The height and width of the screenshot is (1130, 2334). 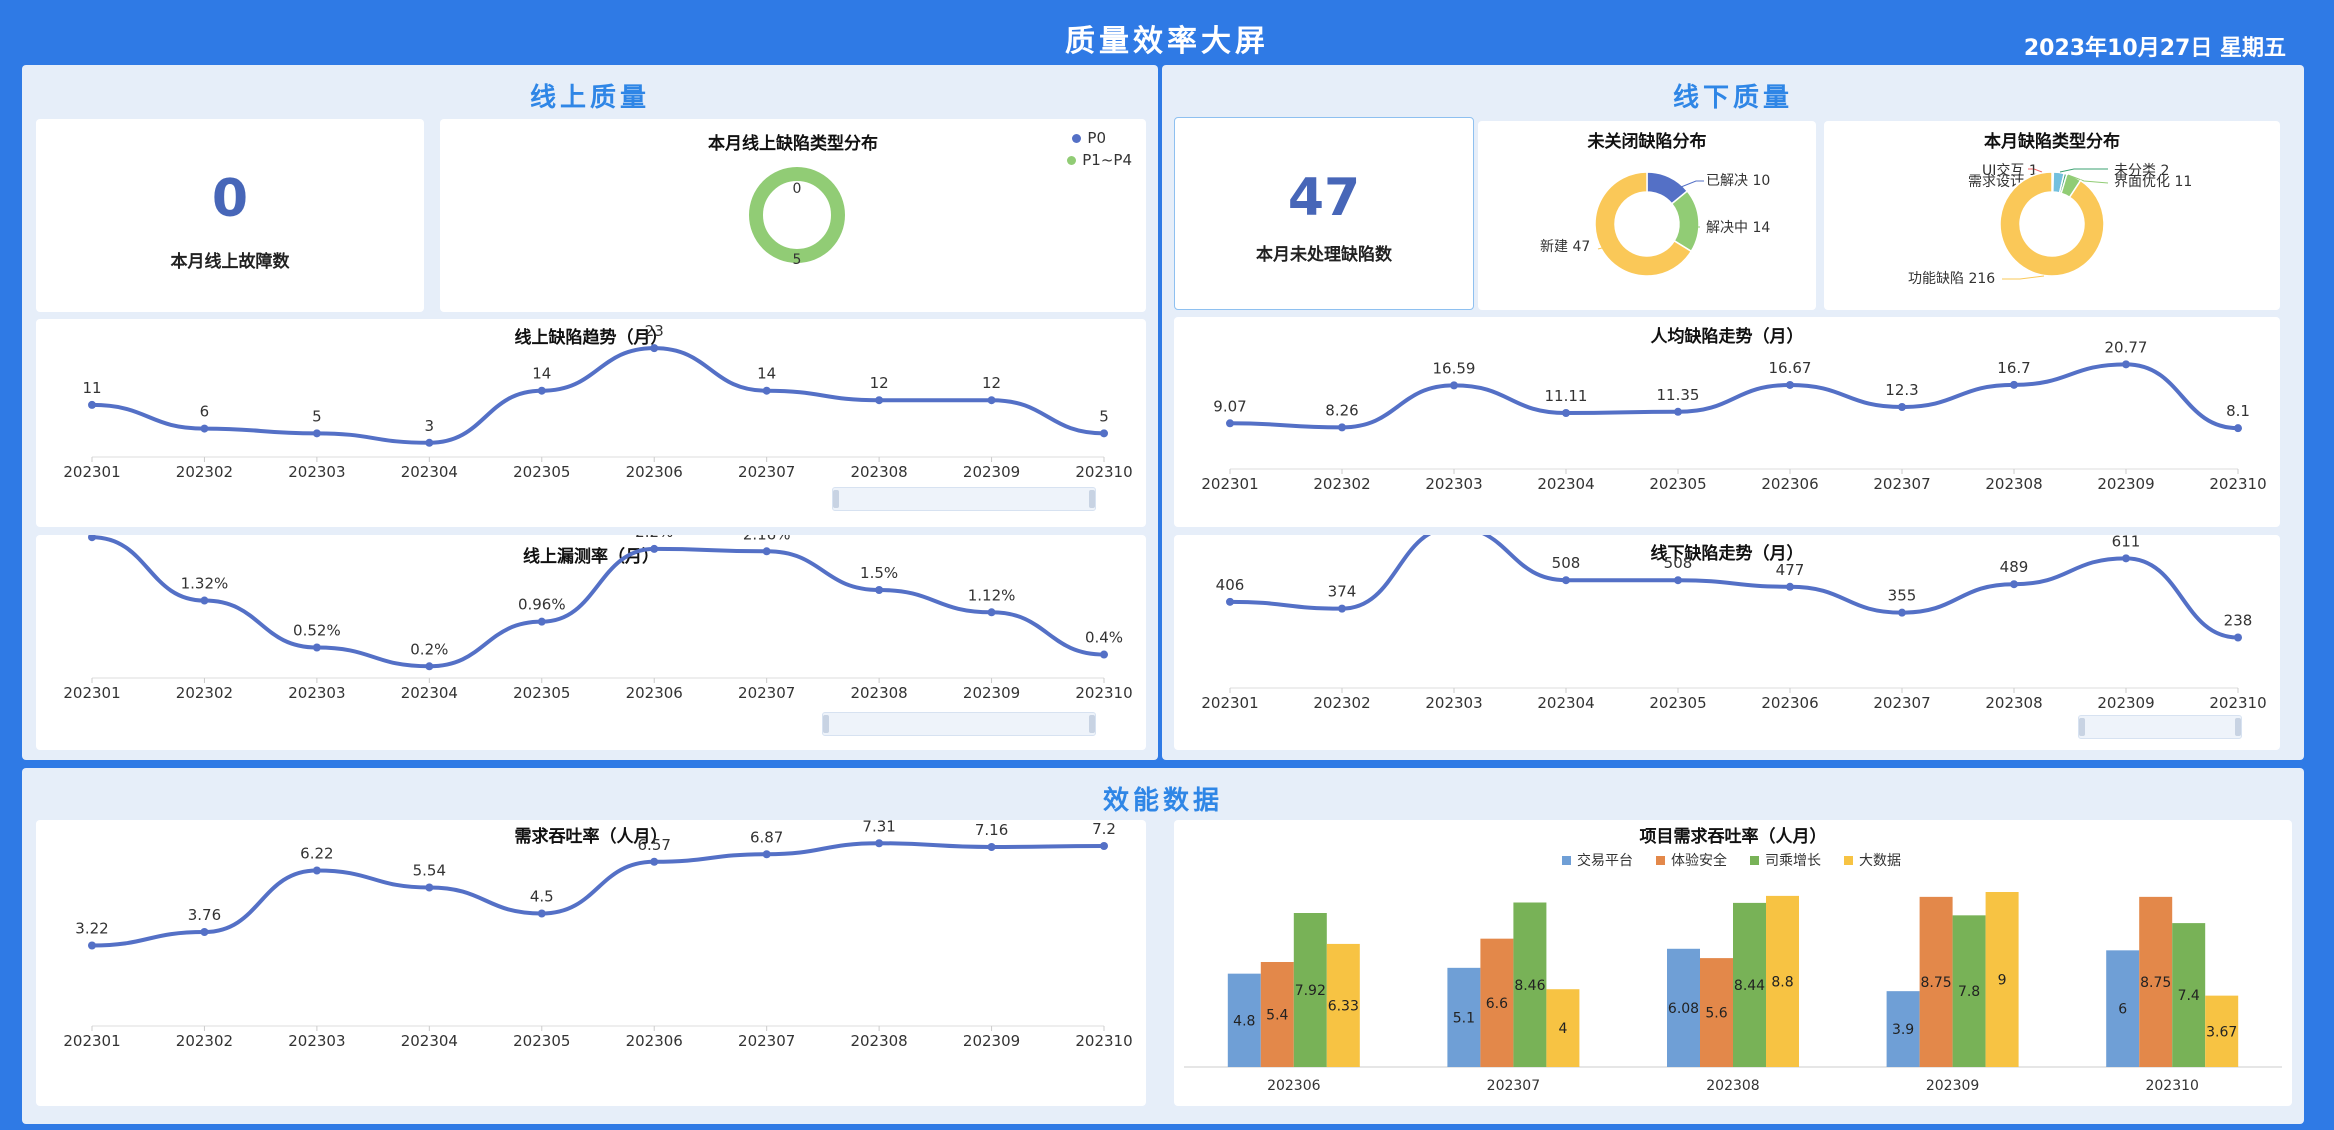 What do you see at coordinates (1793, 861) in the screenshot?
I see `legend-label: 司乘增长` at bounding box center [1793, 861].